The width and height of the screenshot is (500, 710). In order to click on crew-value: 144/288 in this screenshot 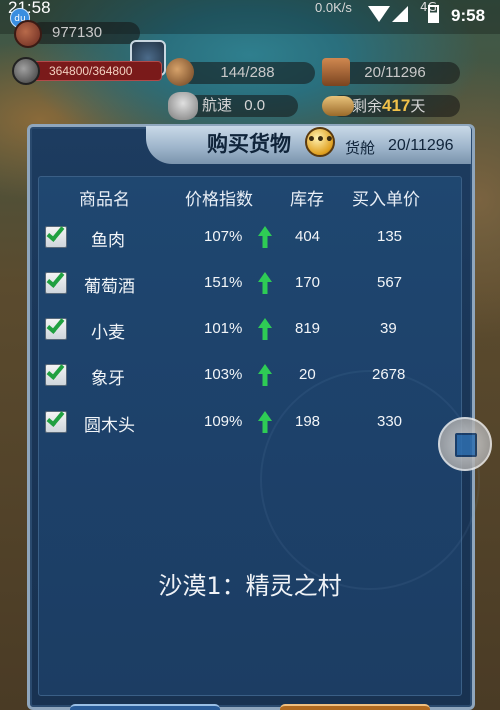, I will do `click(247, 72)`.